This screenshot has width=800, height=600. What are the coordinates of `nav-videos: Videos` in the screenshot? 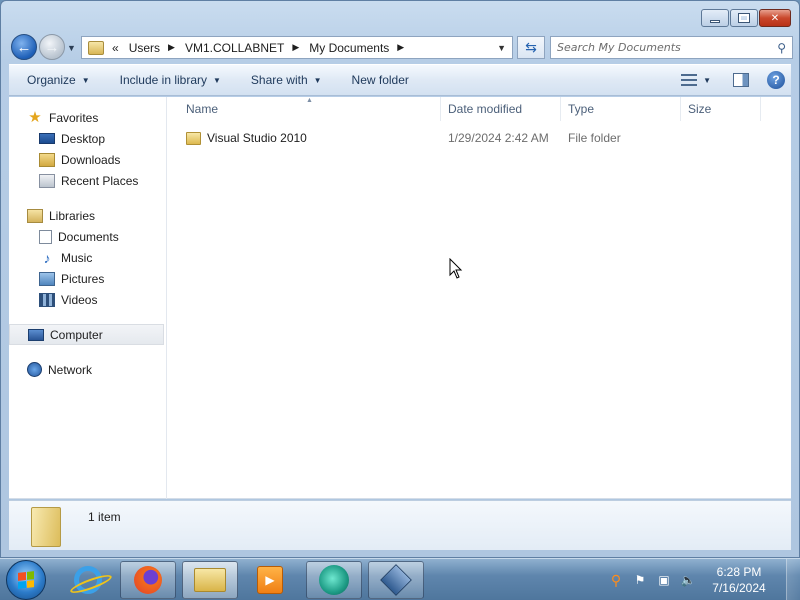 It's located at (87, 299).